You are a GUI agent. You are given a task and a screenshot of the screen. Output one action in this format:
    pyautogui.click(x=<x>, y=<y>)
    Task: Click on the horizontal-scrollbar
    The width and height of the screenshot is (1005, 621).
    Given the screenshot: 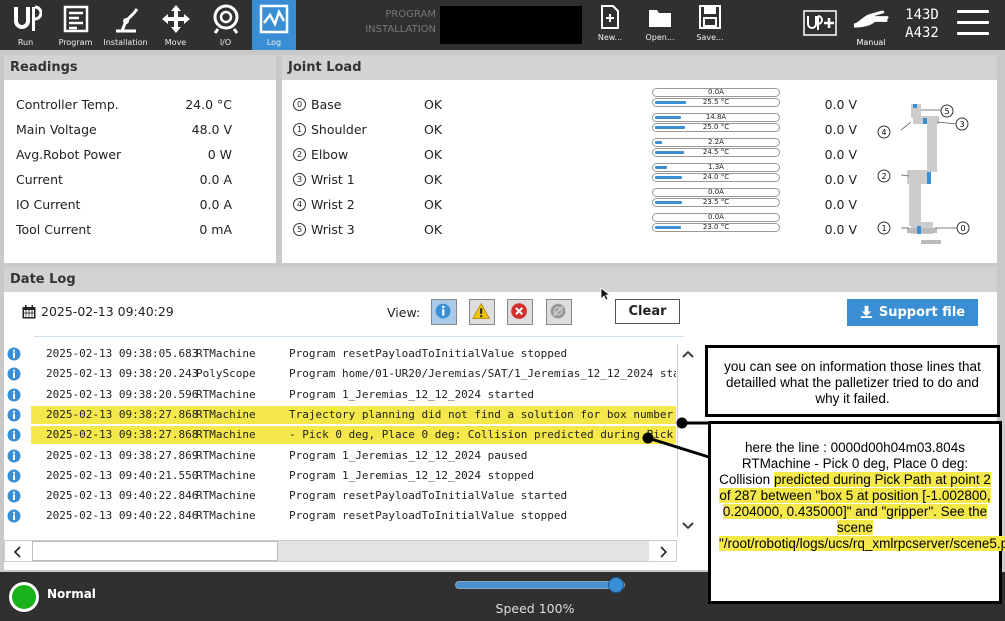 What is the action you would take?
    pyautogui.click(x=340, y=551)
    